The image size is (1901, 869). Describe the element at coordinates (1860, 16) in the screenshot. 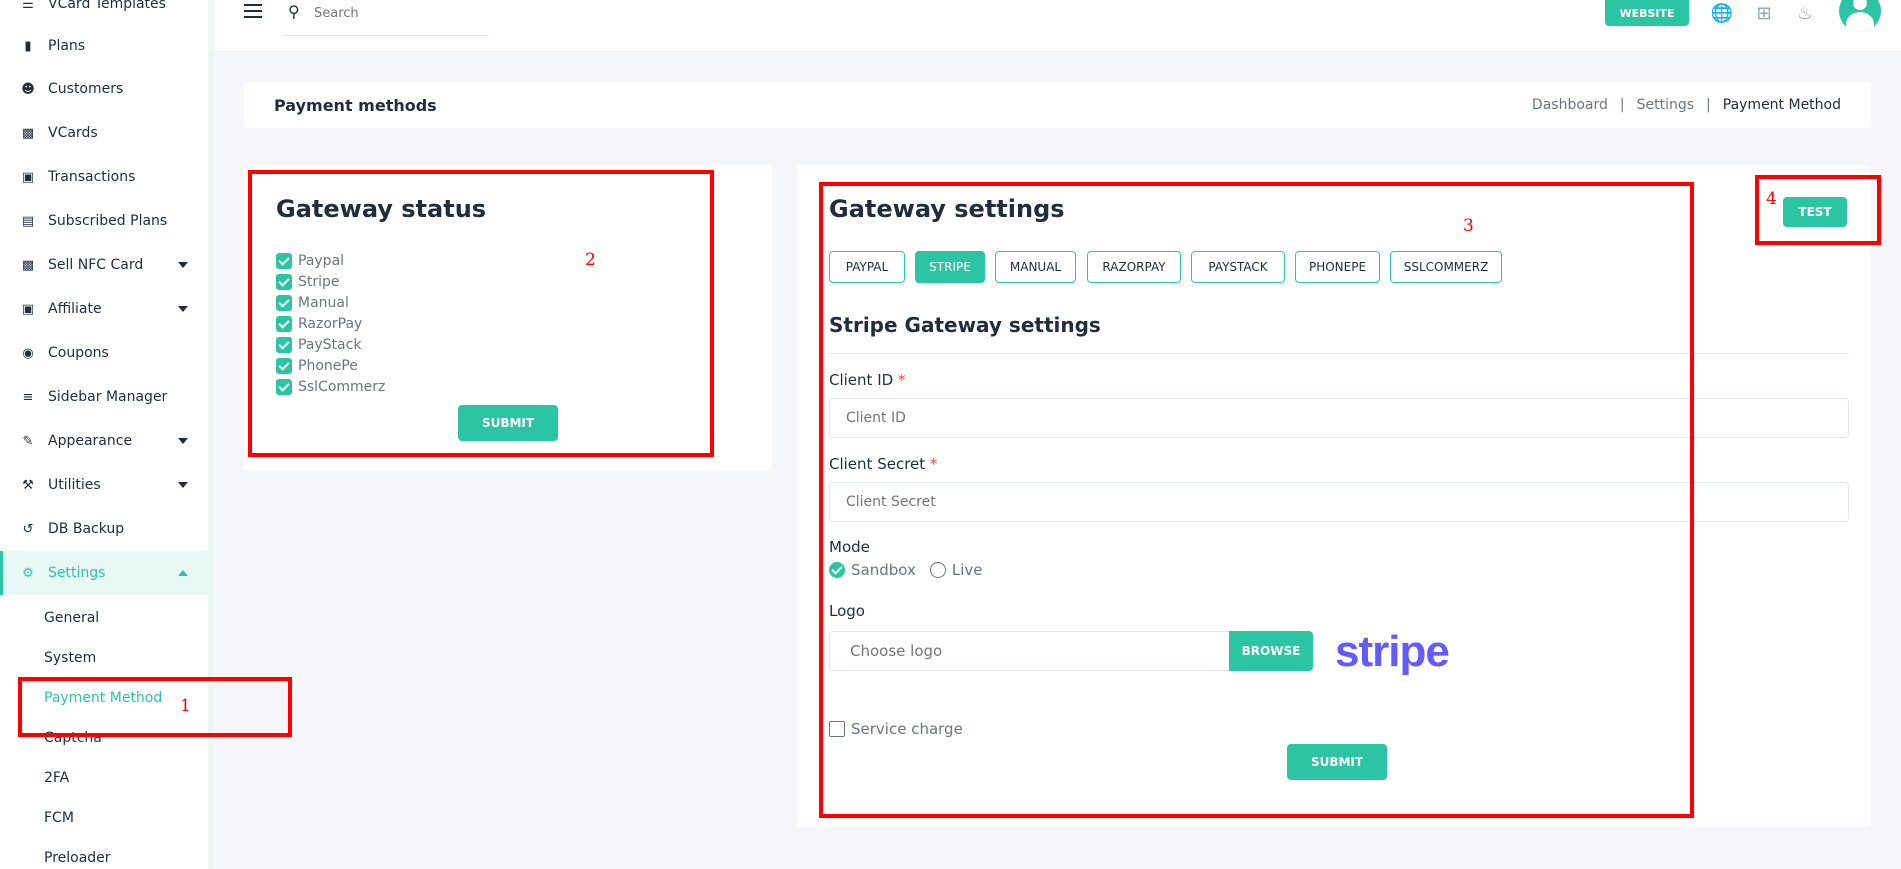

I see `avatar` at that location.